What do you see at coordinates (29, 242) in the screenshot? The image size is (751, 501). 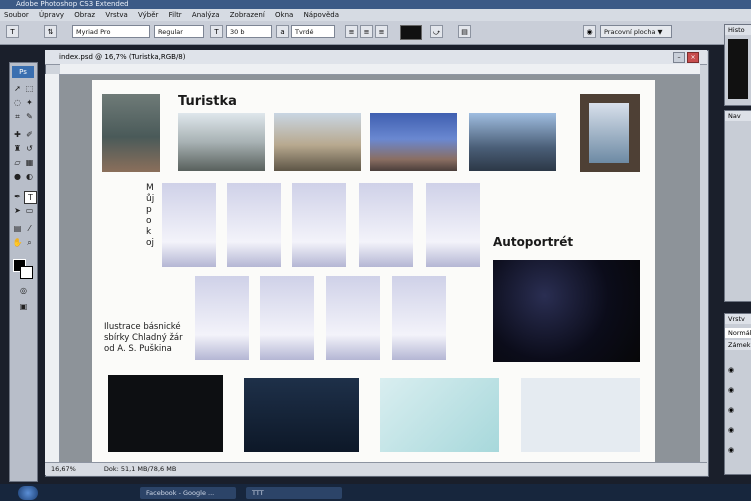 I see `zoom-tool-icon: ⌕` at bounding box center [29, 242].